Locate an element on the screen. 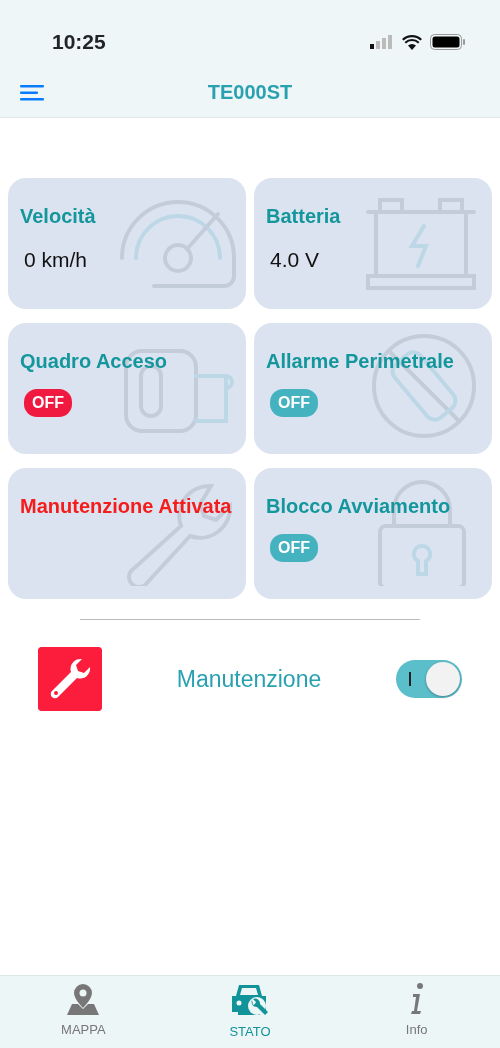  card-title: Allarme Perimetrale is located at coordinates (360, 361).